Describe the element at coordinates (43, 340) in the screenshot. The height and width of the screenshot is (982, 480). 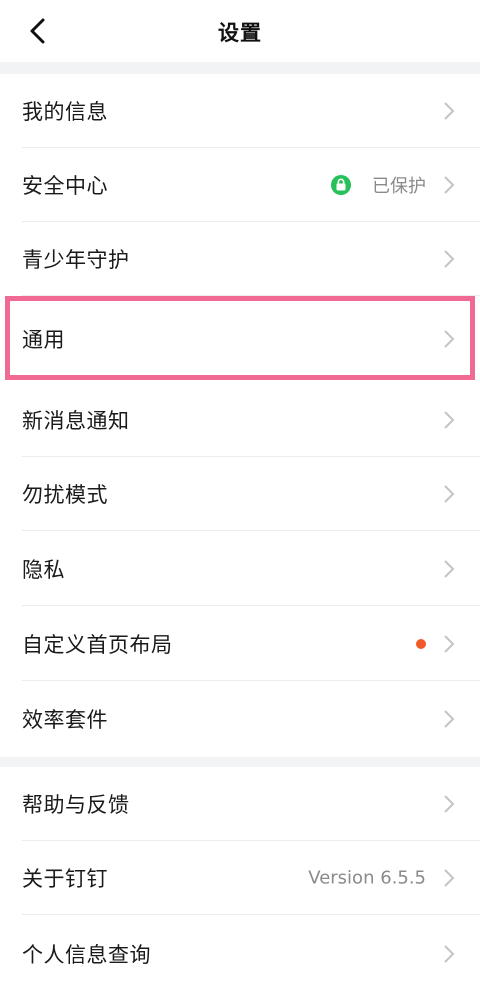
I see `settings-item-label: 通用` at that location.